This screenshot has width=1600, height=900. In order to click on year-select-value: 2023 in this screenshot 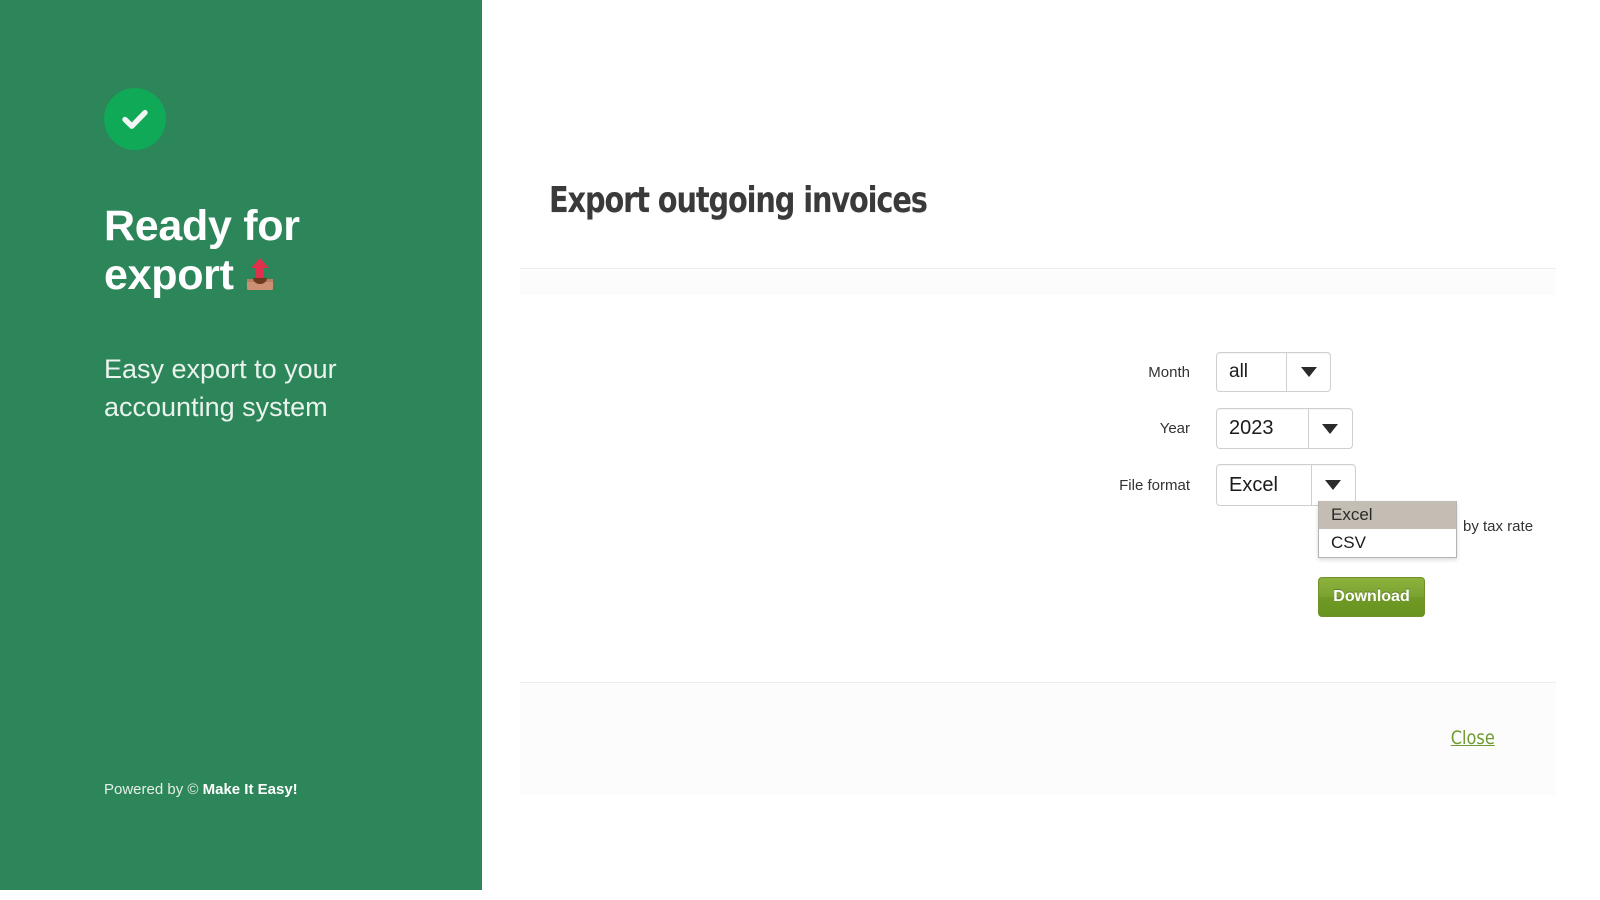, I will do `click(1251, 428)`.